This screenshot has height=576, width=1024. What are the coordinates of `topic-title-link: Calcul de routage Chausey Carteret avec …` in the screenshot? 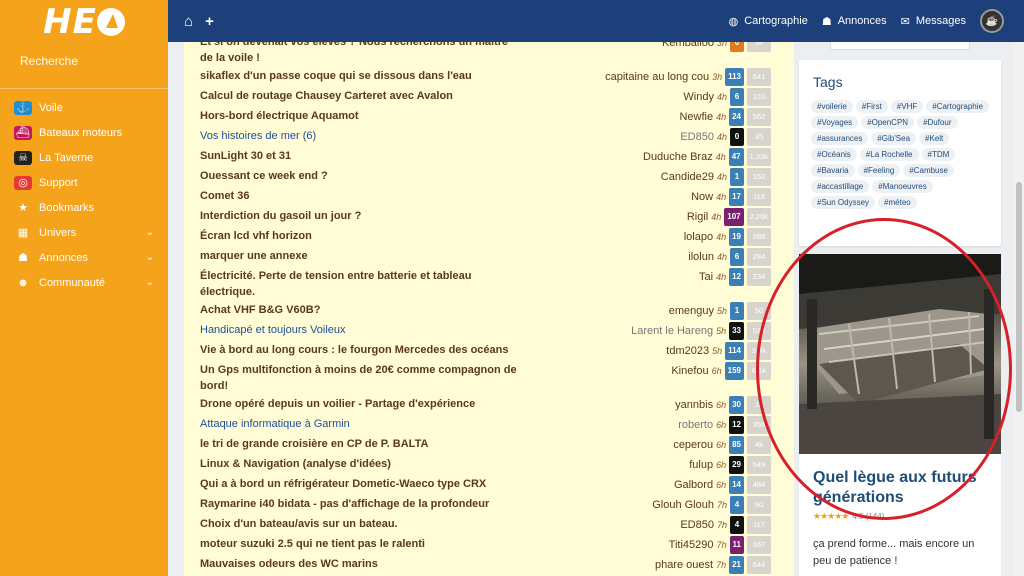 It's located at (359, 96).